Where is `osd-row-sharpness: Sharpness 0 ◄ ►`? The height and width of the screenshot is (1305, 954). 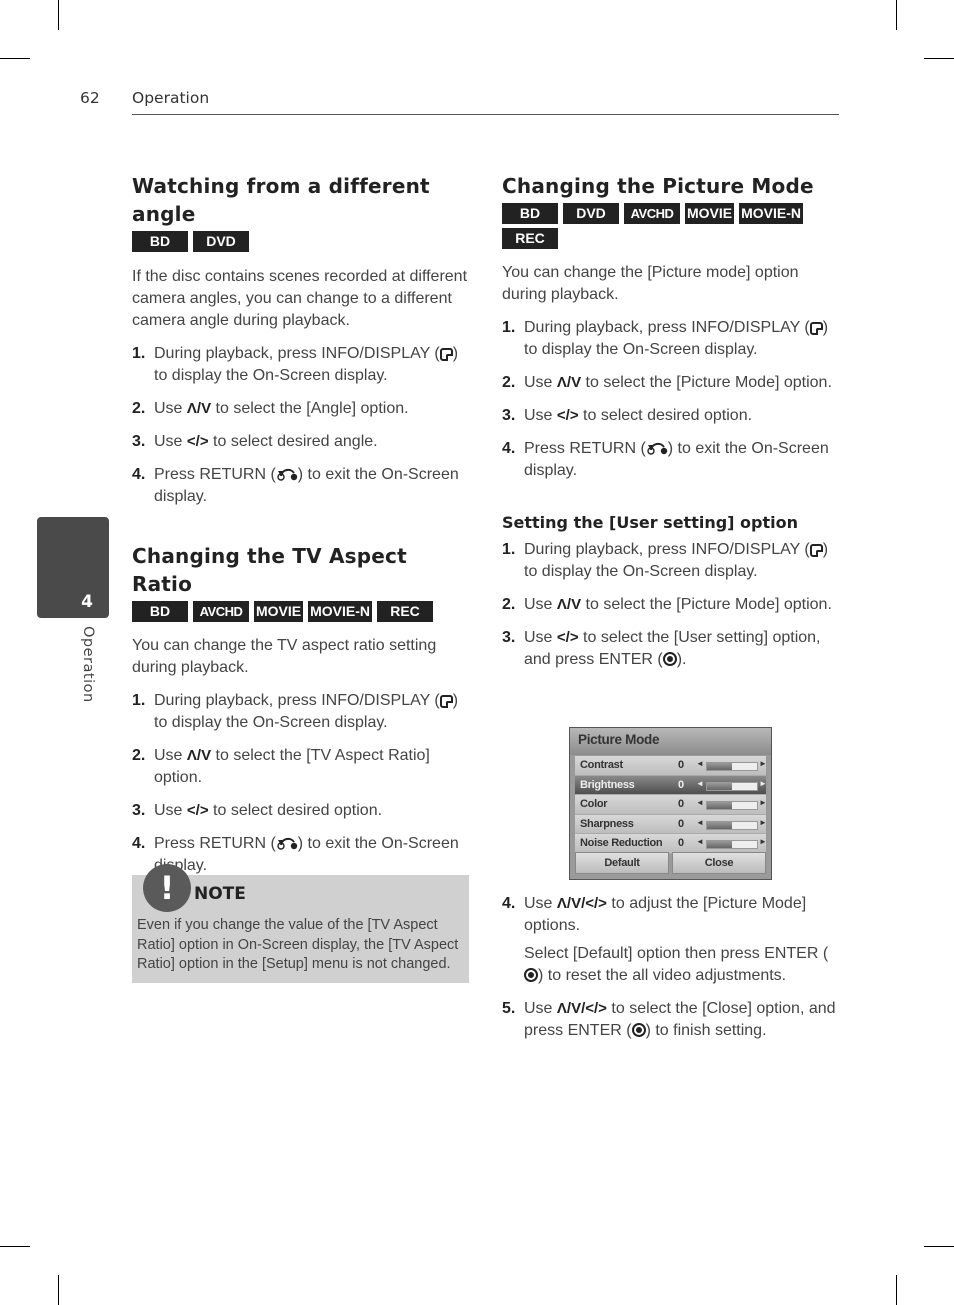
osd-row-sharpness: Sharpness 0 ◄ ► is located at coordinates (671, 824).